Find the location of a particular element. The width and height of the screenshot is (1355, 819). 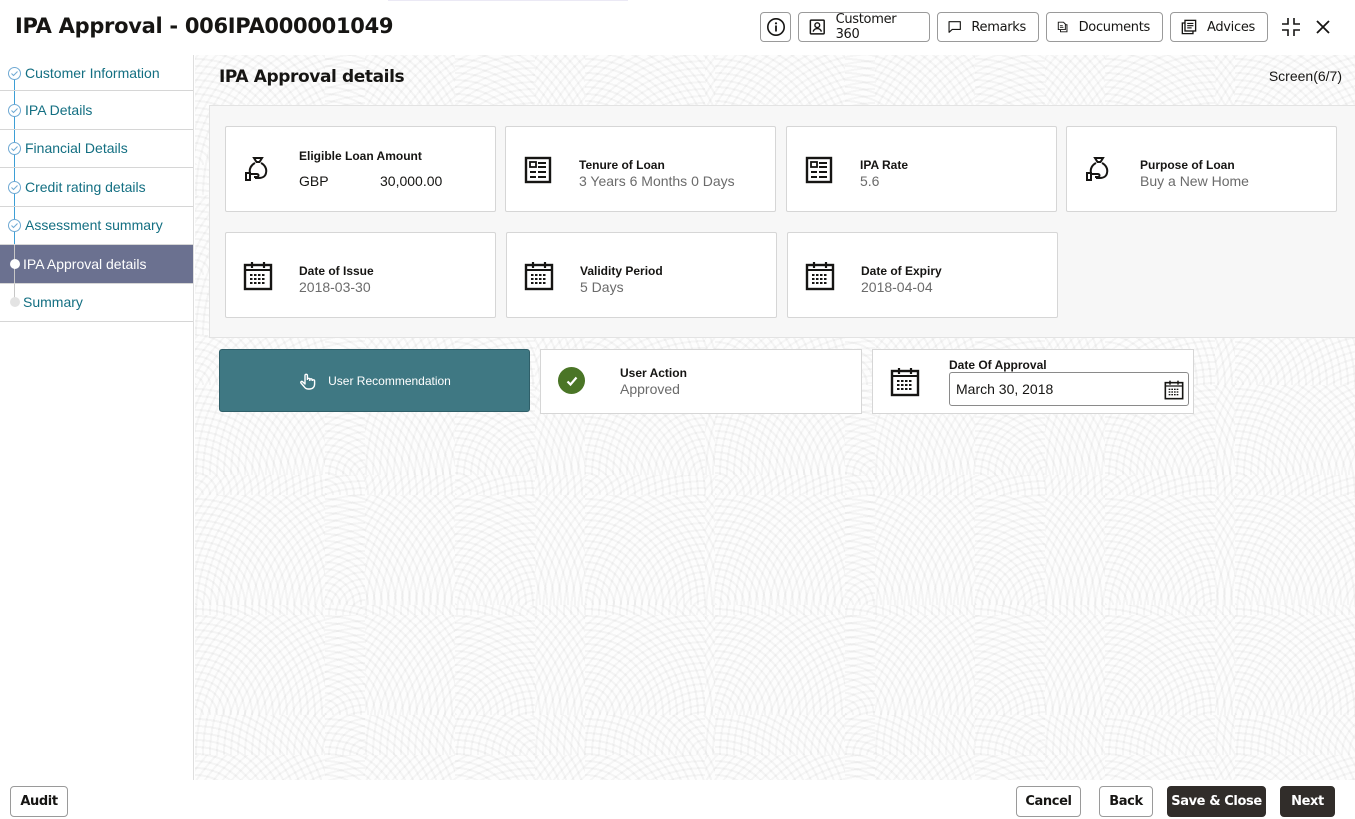

back-button: Back is located at coordinates (1126, 801).